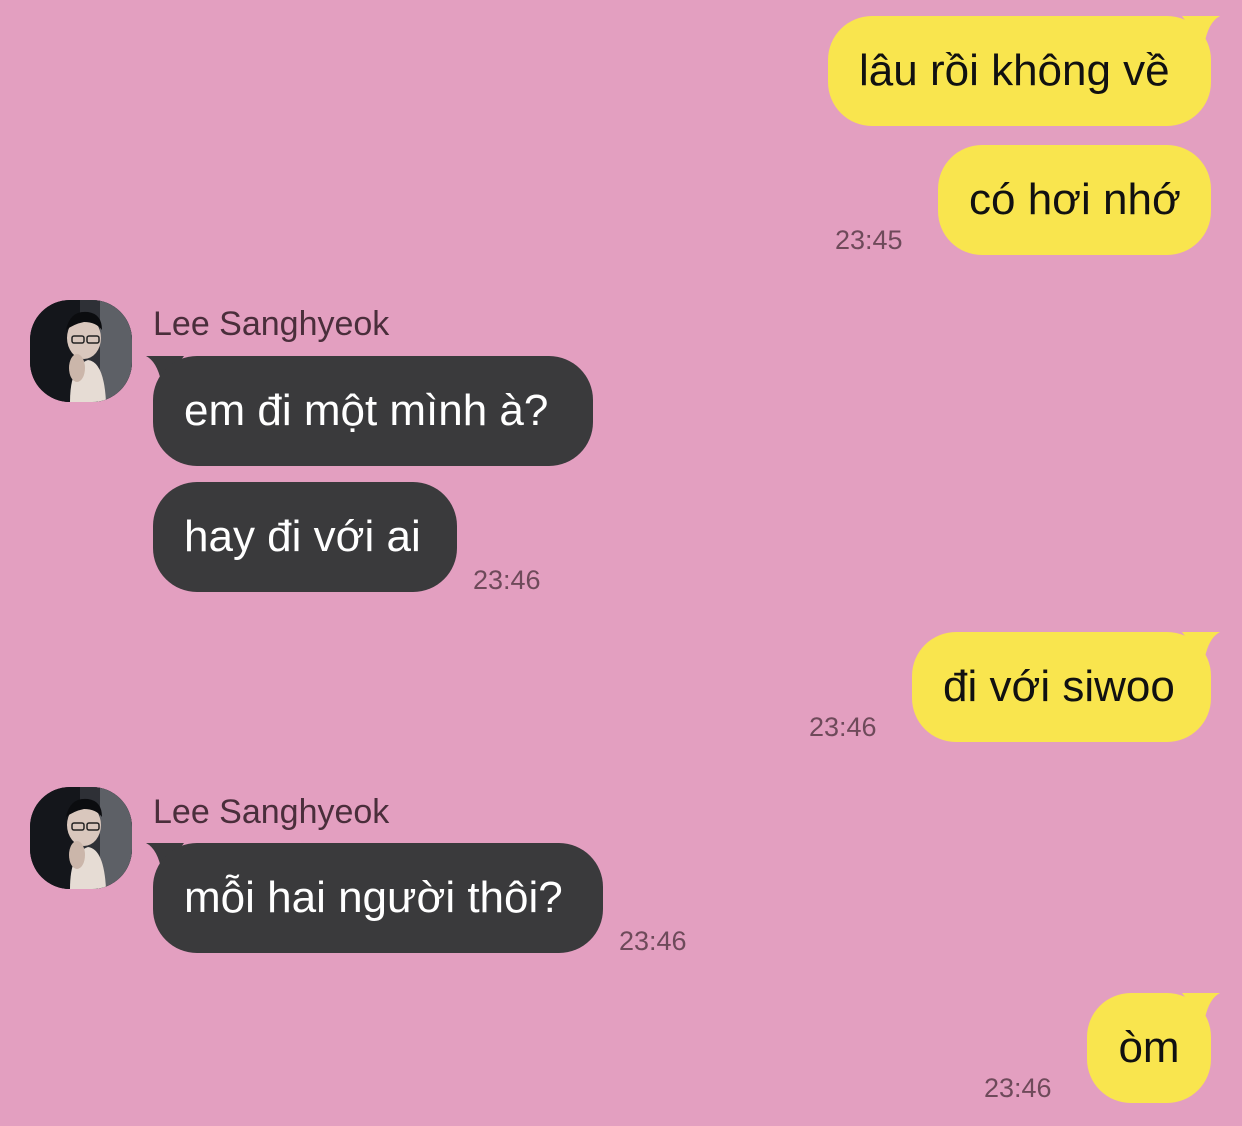  I want to click on message-bubble-outgoing: đi với siwoo, so click(1061, 687).